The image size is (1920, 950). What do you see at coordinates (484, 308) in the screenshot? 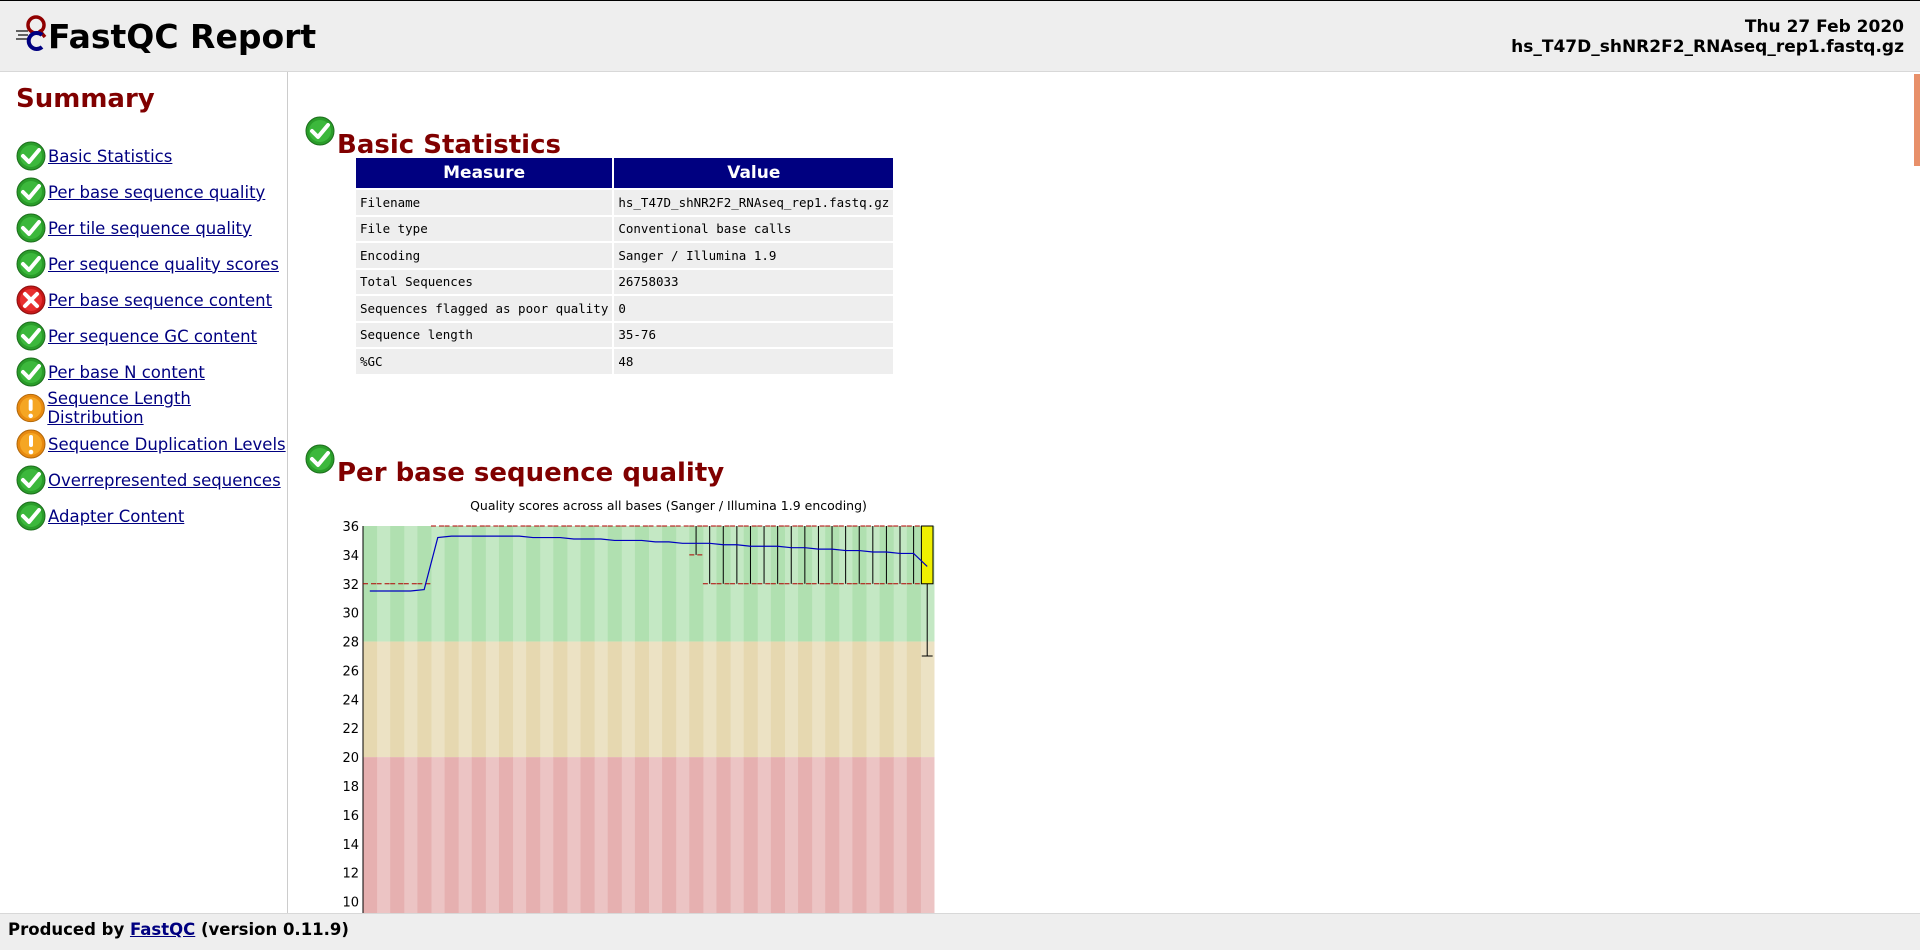
I see `measure-cell: Sequences flagged as poor quality` at bounding box center [484, 308].